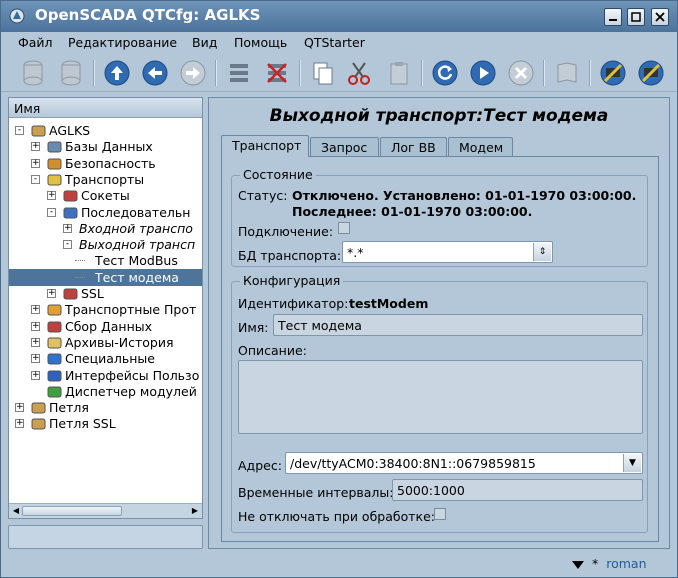 The height and width of the screenshot is (578, 678). Describe the element at coordinates (105, 228) in the screenshot. I see `tree-item: + Входной транспо` at that location.